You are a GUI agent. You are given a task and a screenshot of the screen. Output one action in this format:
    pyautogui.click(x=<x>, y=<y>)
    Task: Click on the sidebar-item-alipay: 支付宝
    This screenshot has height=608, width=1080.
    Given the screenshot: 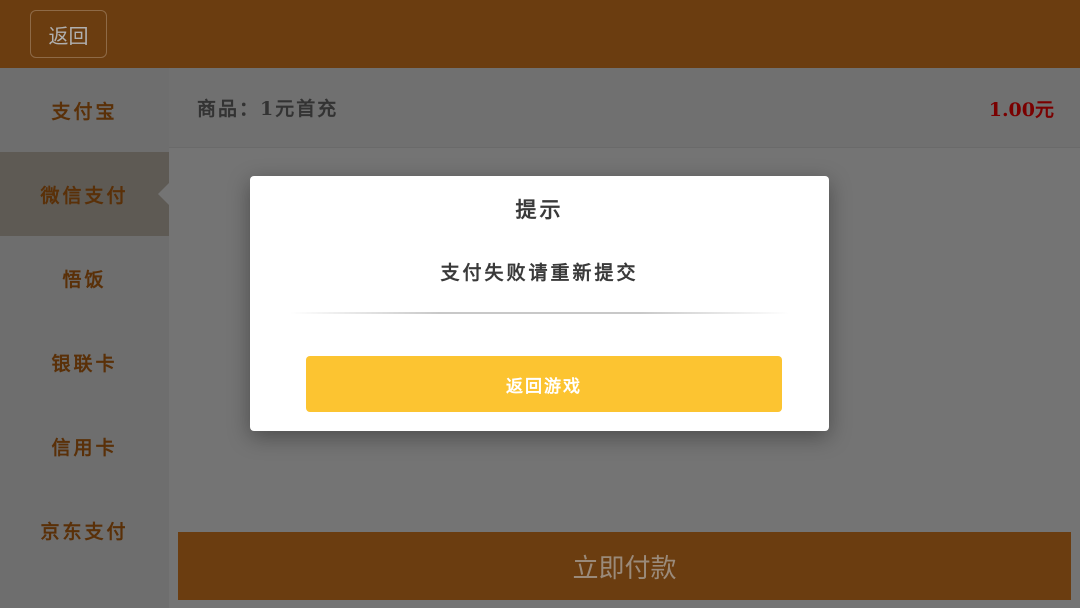 What is the action you would take?
    pyautogui.click(x=84, y=110)
    